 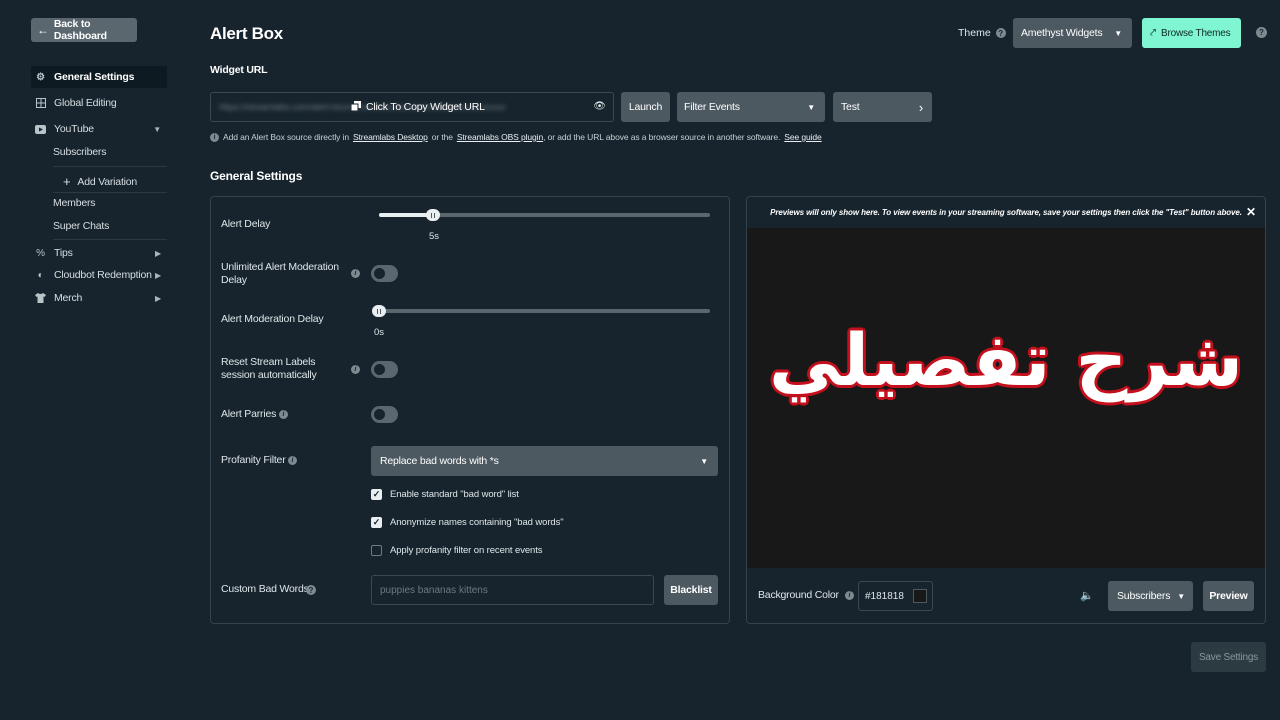 I want to click on sidebar-item-general-settings: ⚙ General Settings, so click(x=99, y=77).